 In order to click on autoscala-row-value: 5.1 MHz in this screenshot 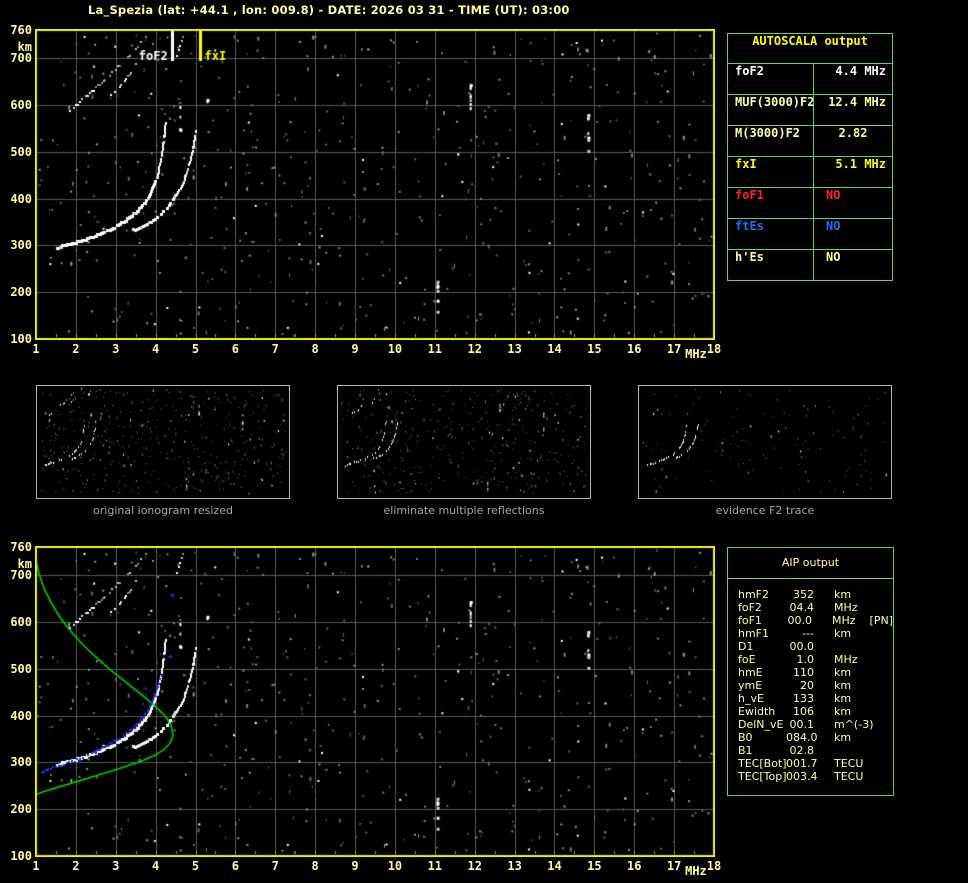, I will do `click(860, 164)`.